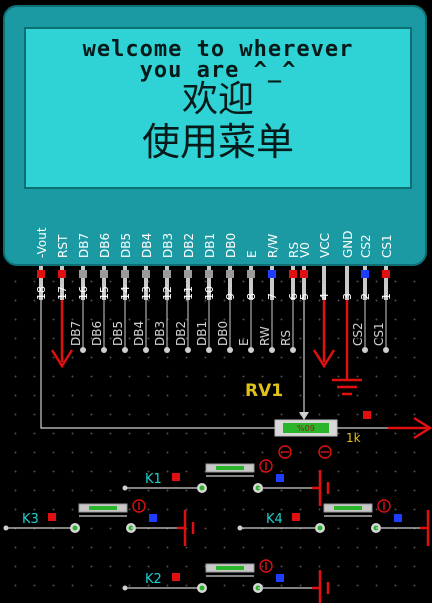 The height and width of the screenshot is (603, 432). I want to click on net-cs1: CS1, so click(380, 326).